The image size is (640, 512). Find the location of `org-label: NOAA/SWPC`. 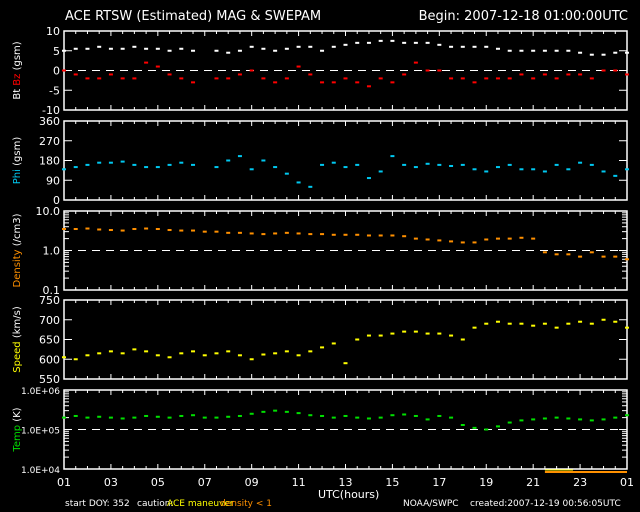

org-label: NOAA/SWPC is located at coordinates (431, 504).